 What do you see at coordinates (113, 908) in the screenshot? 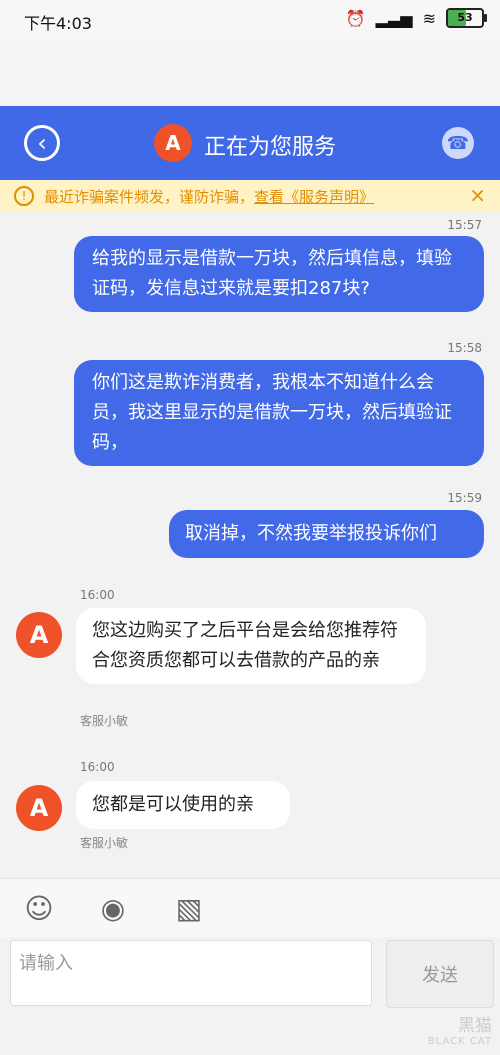
I see `camera-icon: ◉` at bounding box center [113, 908].